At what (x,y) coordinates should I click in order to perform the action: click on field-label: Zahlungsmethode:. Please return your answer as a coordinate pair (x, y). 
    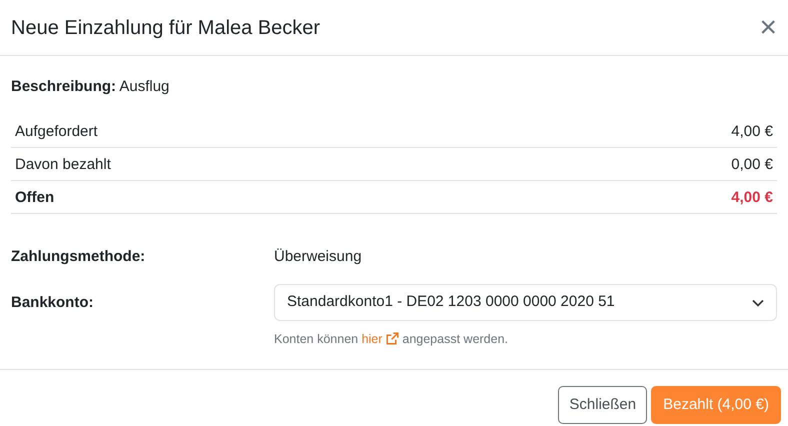
    Looking at the image, I should click on (78, 256).